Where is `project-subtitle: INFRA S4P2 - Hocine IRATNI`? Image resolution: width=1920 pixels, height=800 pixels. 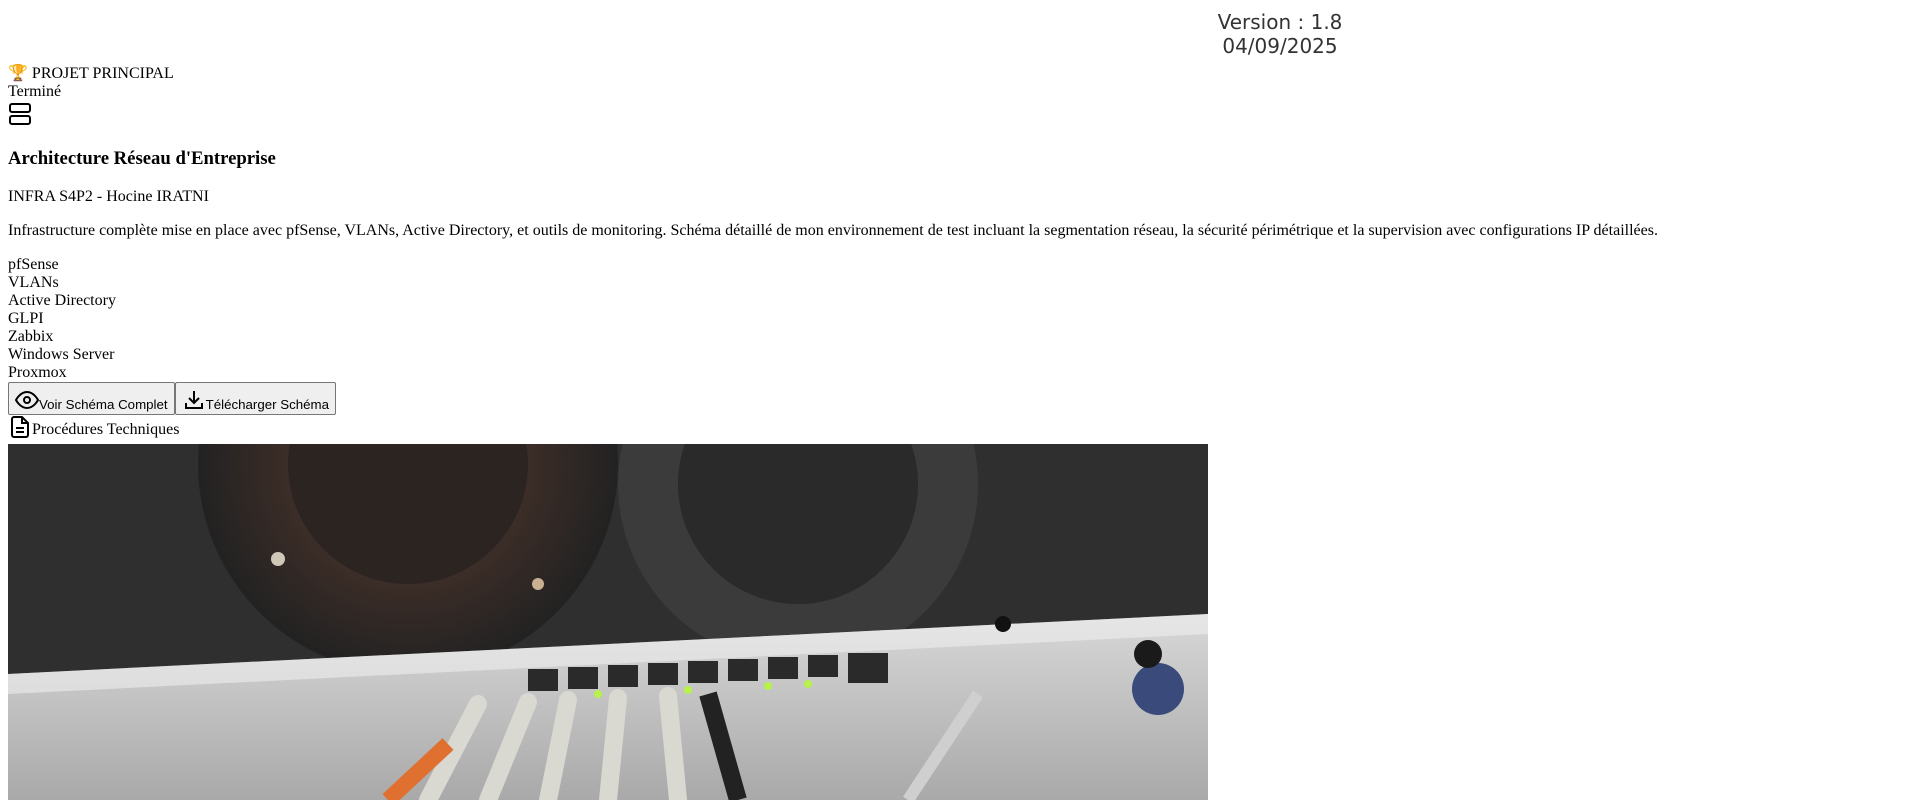 project-subtitle: INFRA S4P2 - Hocine IRATNI is located at coordinates (108, 196).